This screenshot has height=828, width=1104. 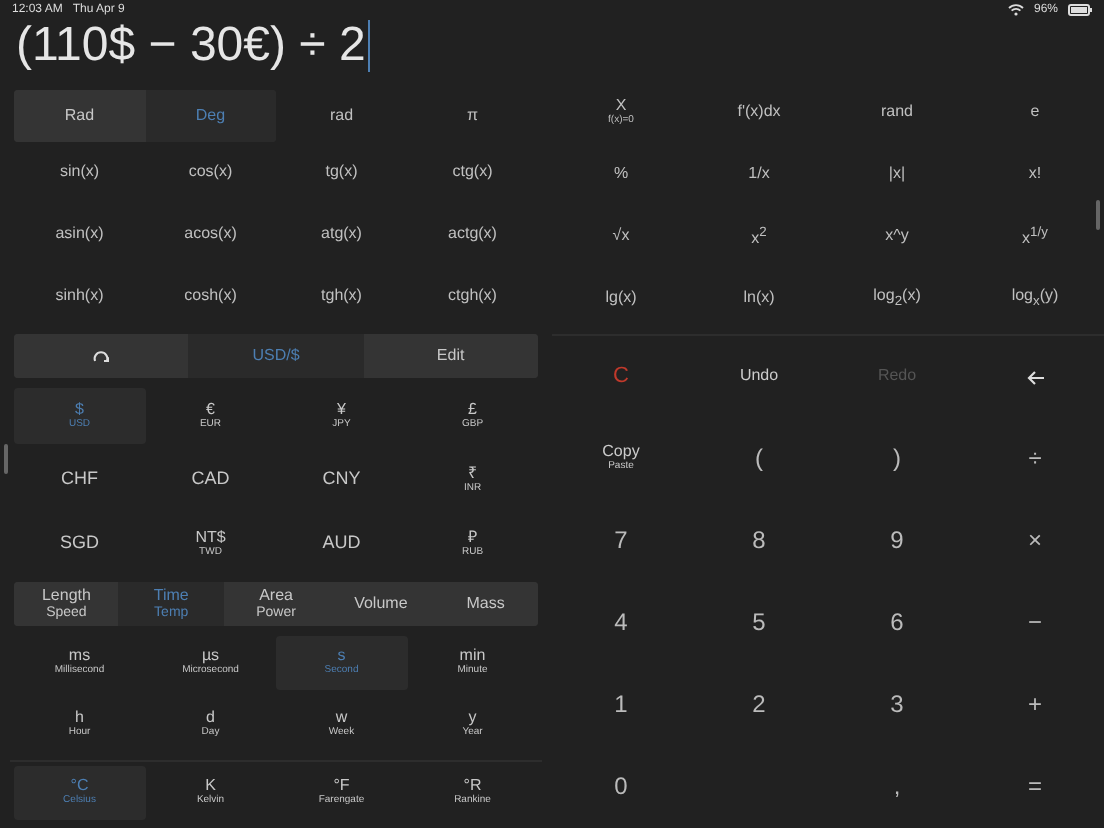 What do you see at coordinates (897, 787) in the screenshot?
I see `keypad-key: ,` at bounding box center [897, 787].